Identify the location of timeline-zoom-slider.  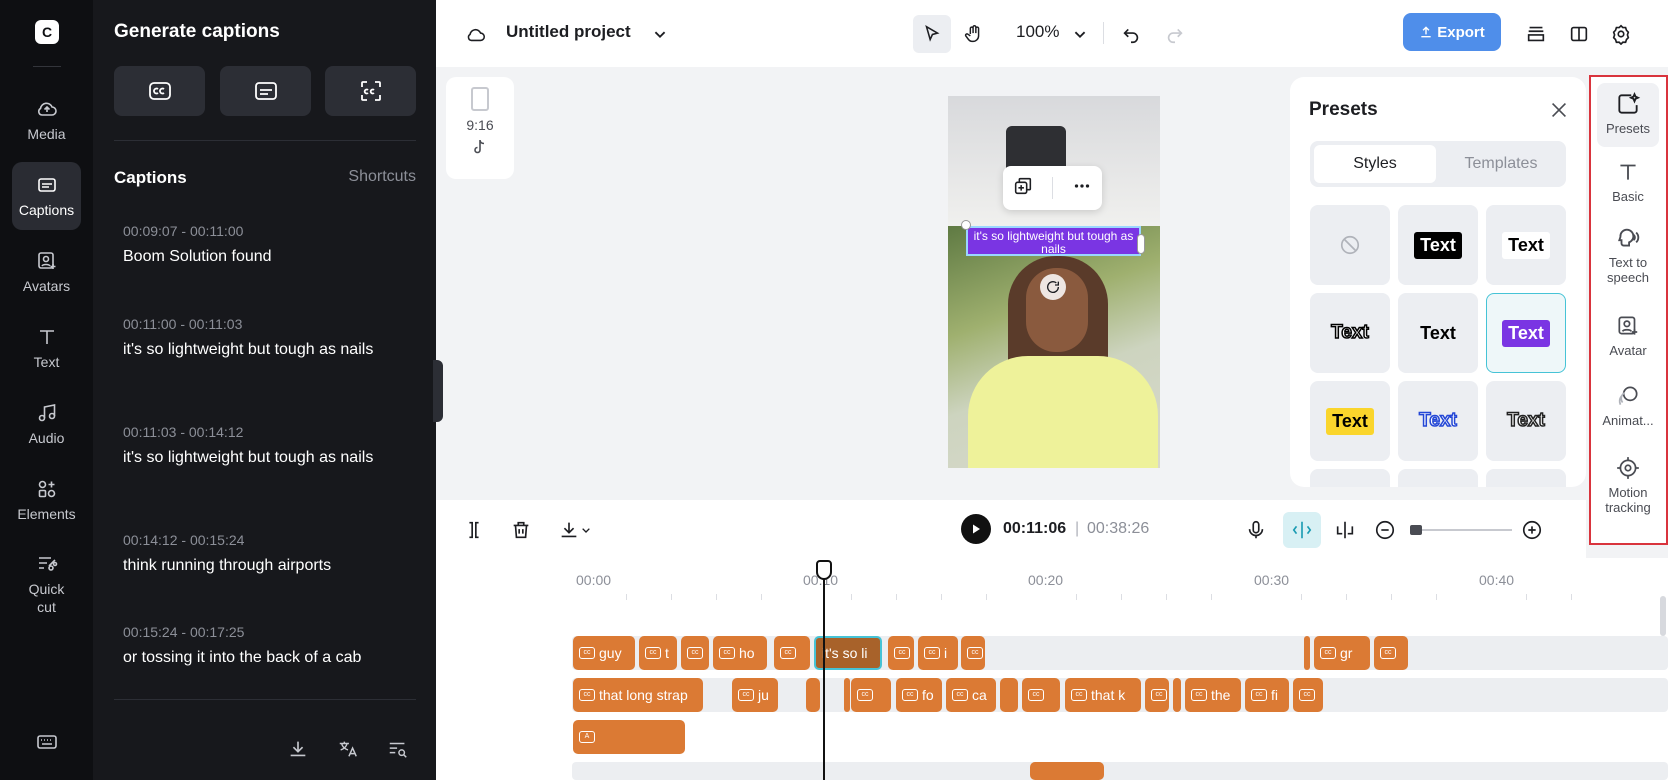
(1462, 530).